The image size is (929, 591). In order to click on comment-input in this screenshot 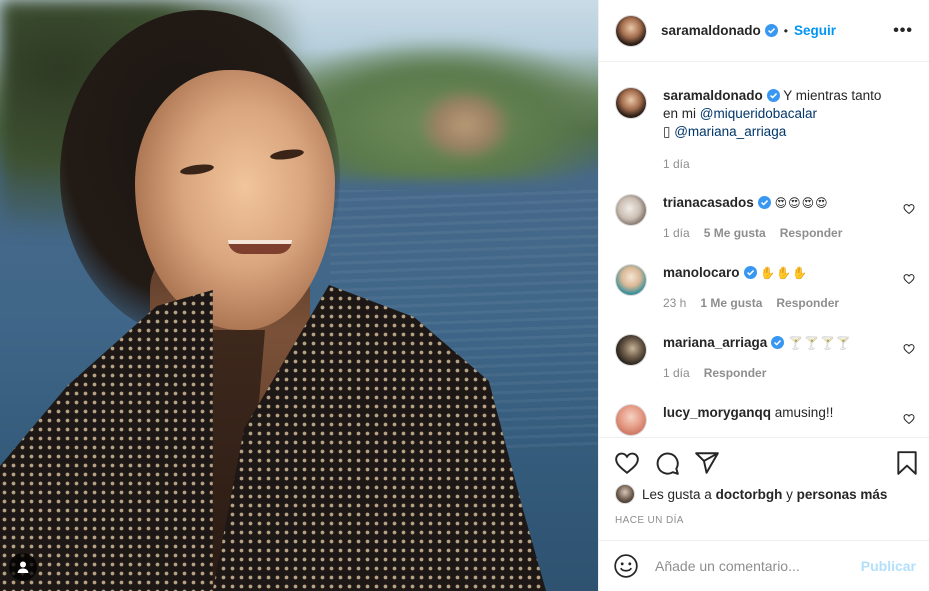, I will do `click(755, 566)`.